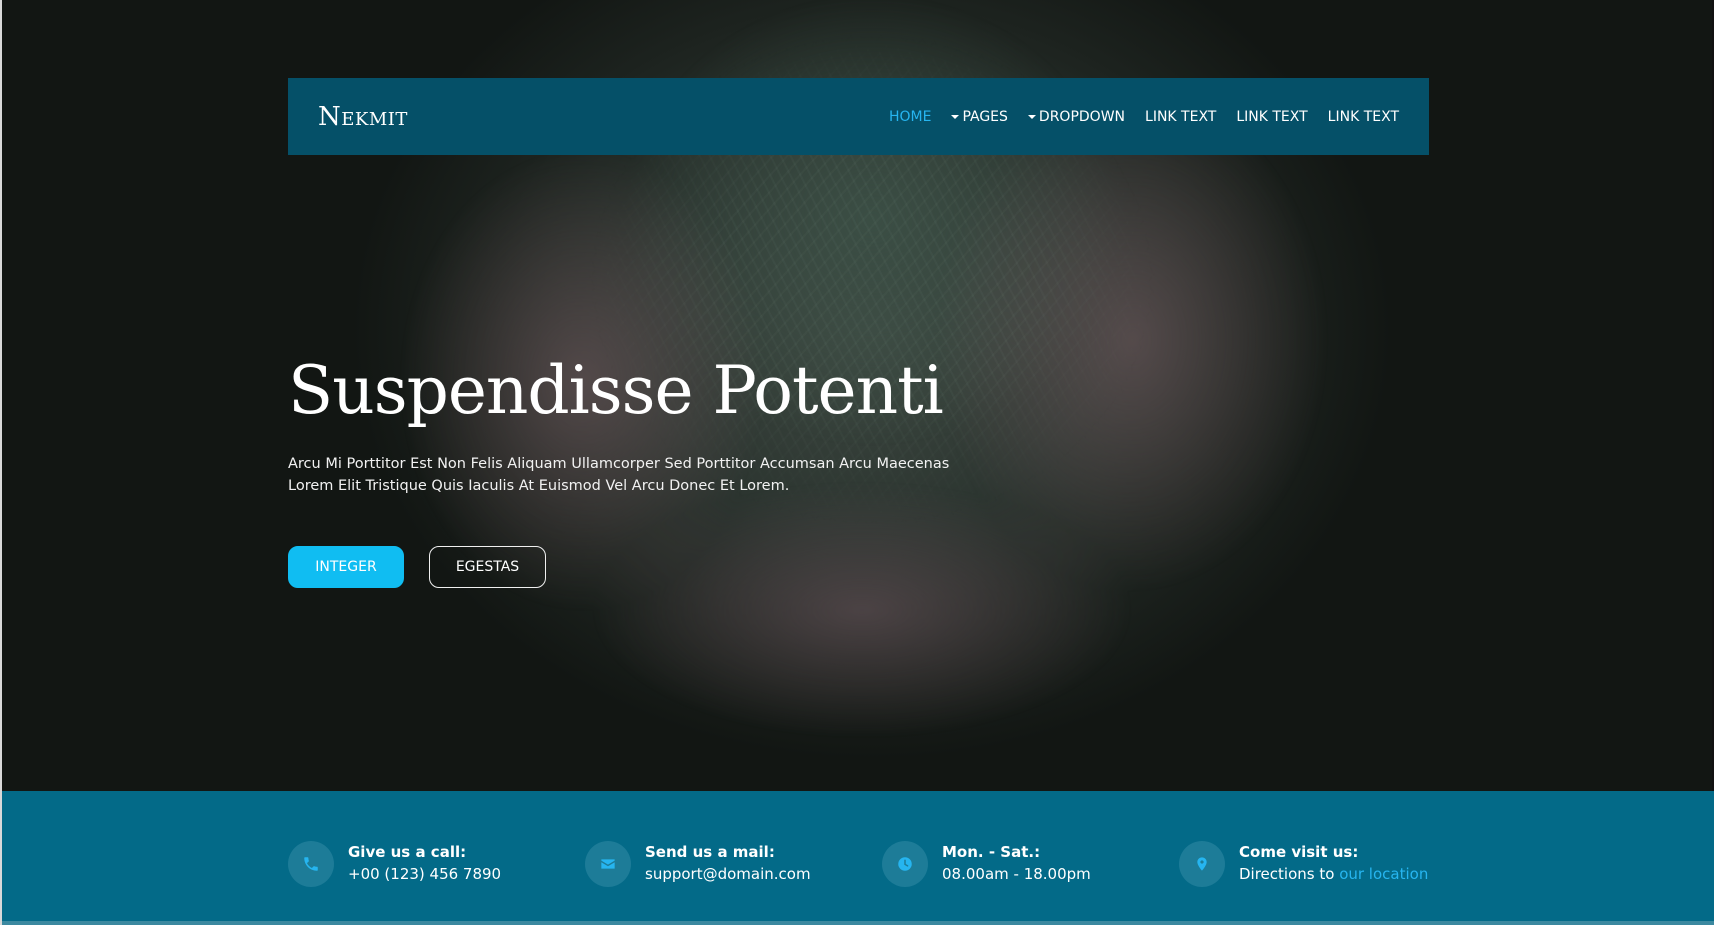  I want to click on nav-item-link-2: LINK TEXT, so click(1271, 117).